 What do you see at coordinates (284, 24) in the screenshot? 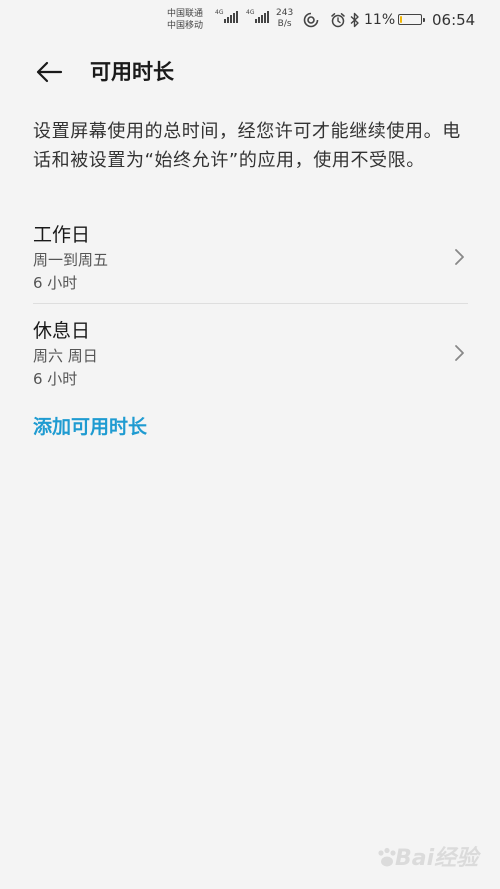
I see `network-speed-unit: B/s` at bounding box center [284, 24].